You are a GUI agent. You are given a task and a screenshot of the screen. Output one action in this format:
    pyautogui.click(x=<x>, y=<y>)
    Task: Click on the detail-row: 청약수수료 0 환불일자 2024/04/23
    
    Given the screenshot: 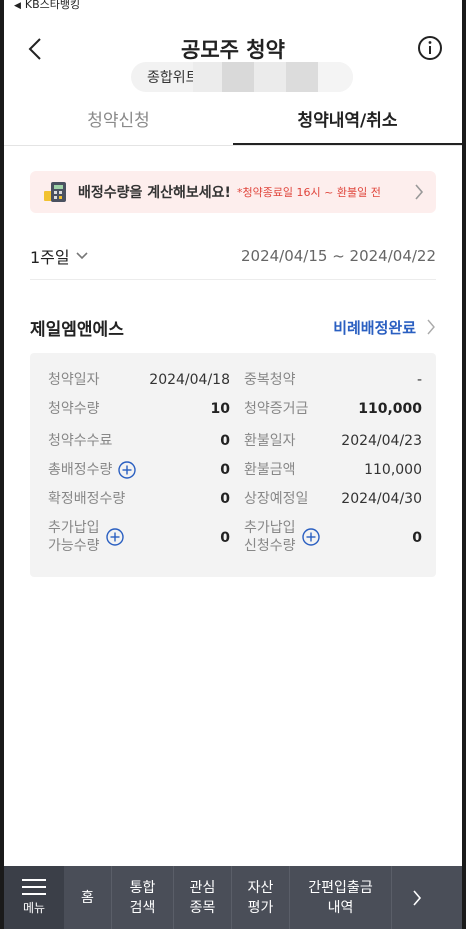 What is the action you would take?
    pyautogui.click(x=233, y=441)
    